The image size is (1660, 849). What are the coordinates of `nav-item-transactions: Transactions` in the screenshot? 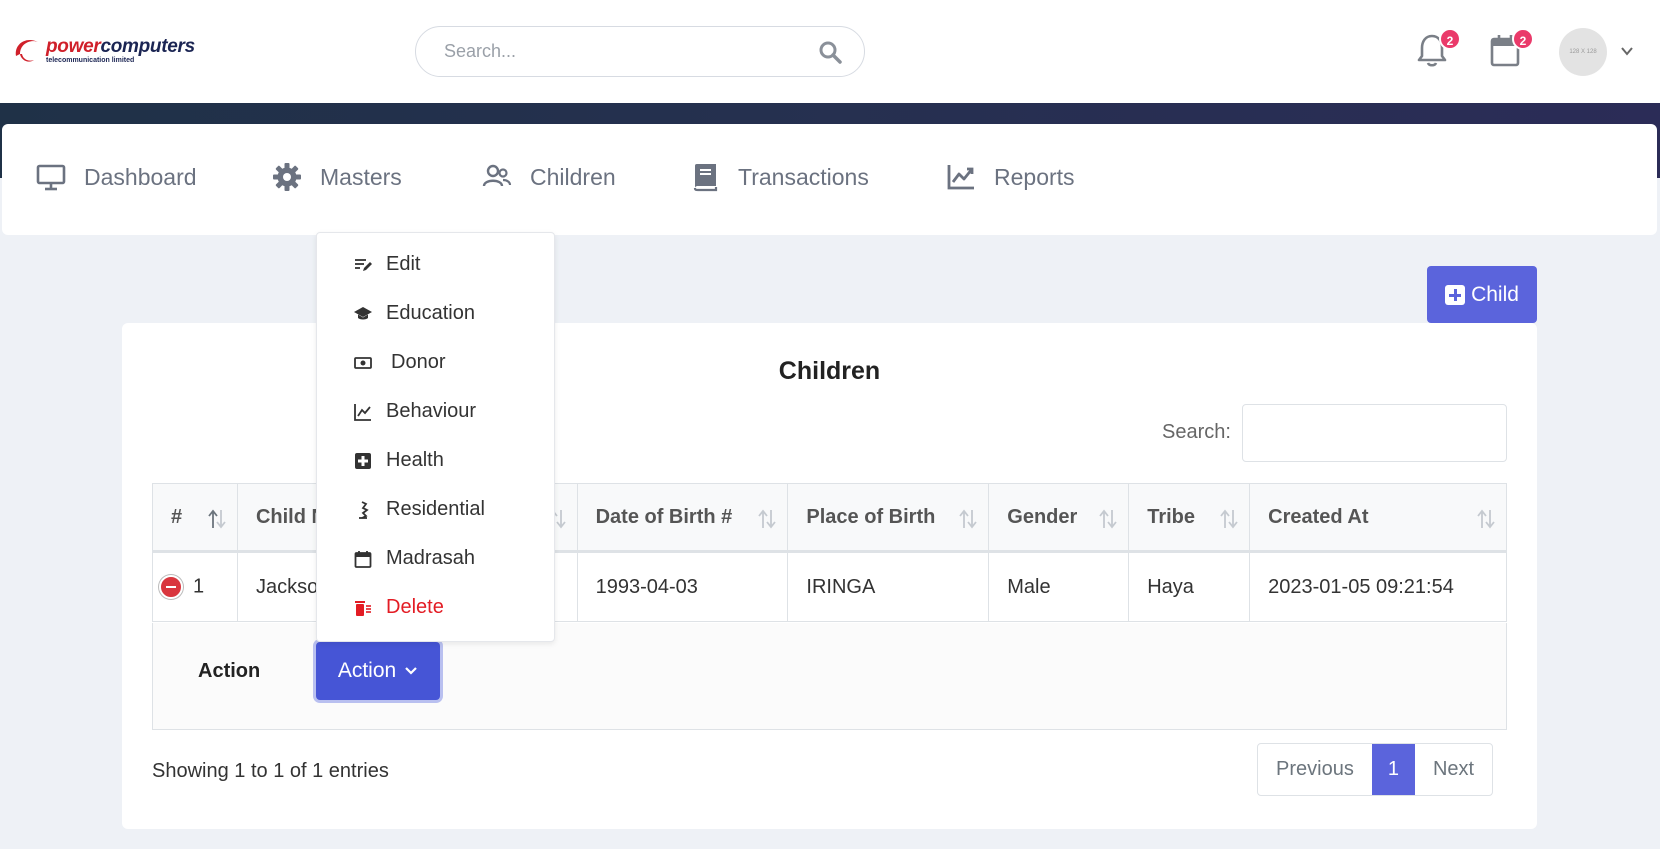 It's located at (779, 177).